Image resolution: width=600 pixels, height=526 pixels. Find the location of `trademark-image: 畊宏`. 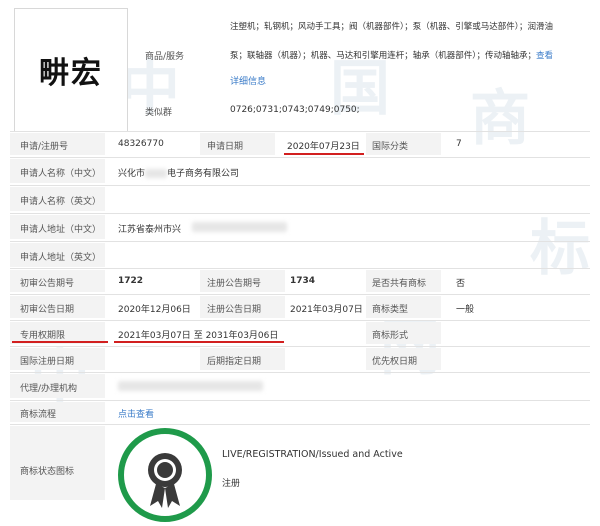

trademark-image: 畊宏 is located at coordinates (71, 70).